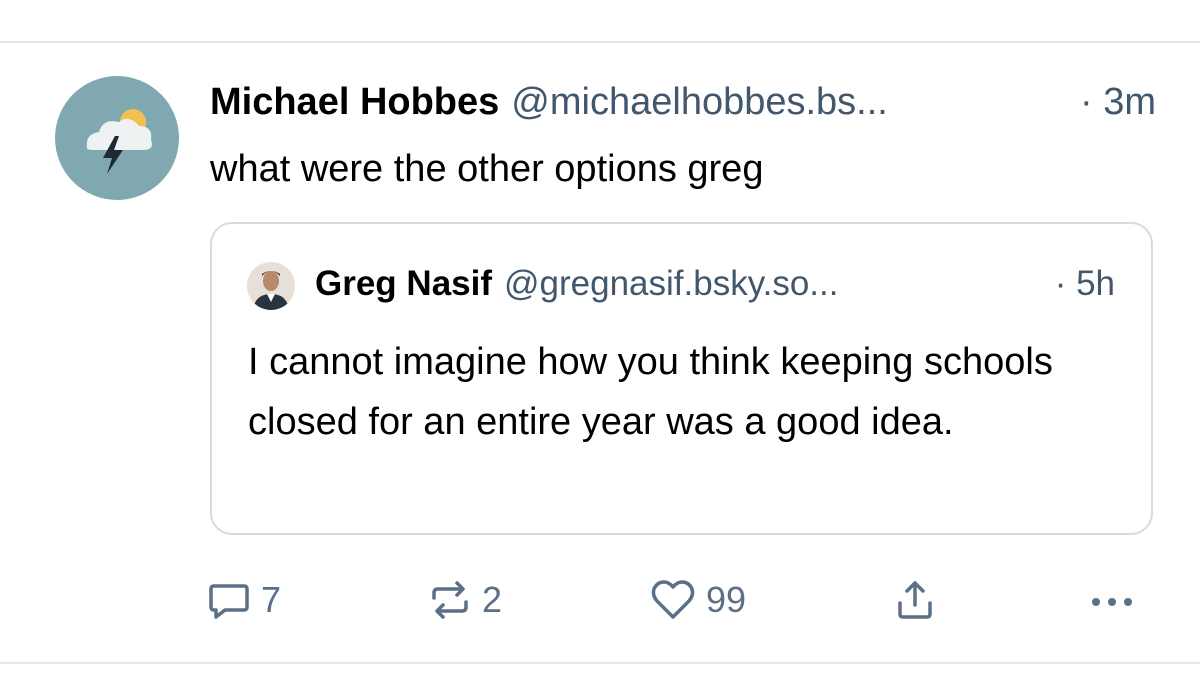  I want to click on author-avatar, so click(117, 138).